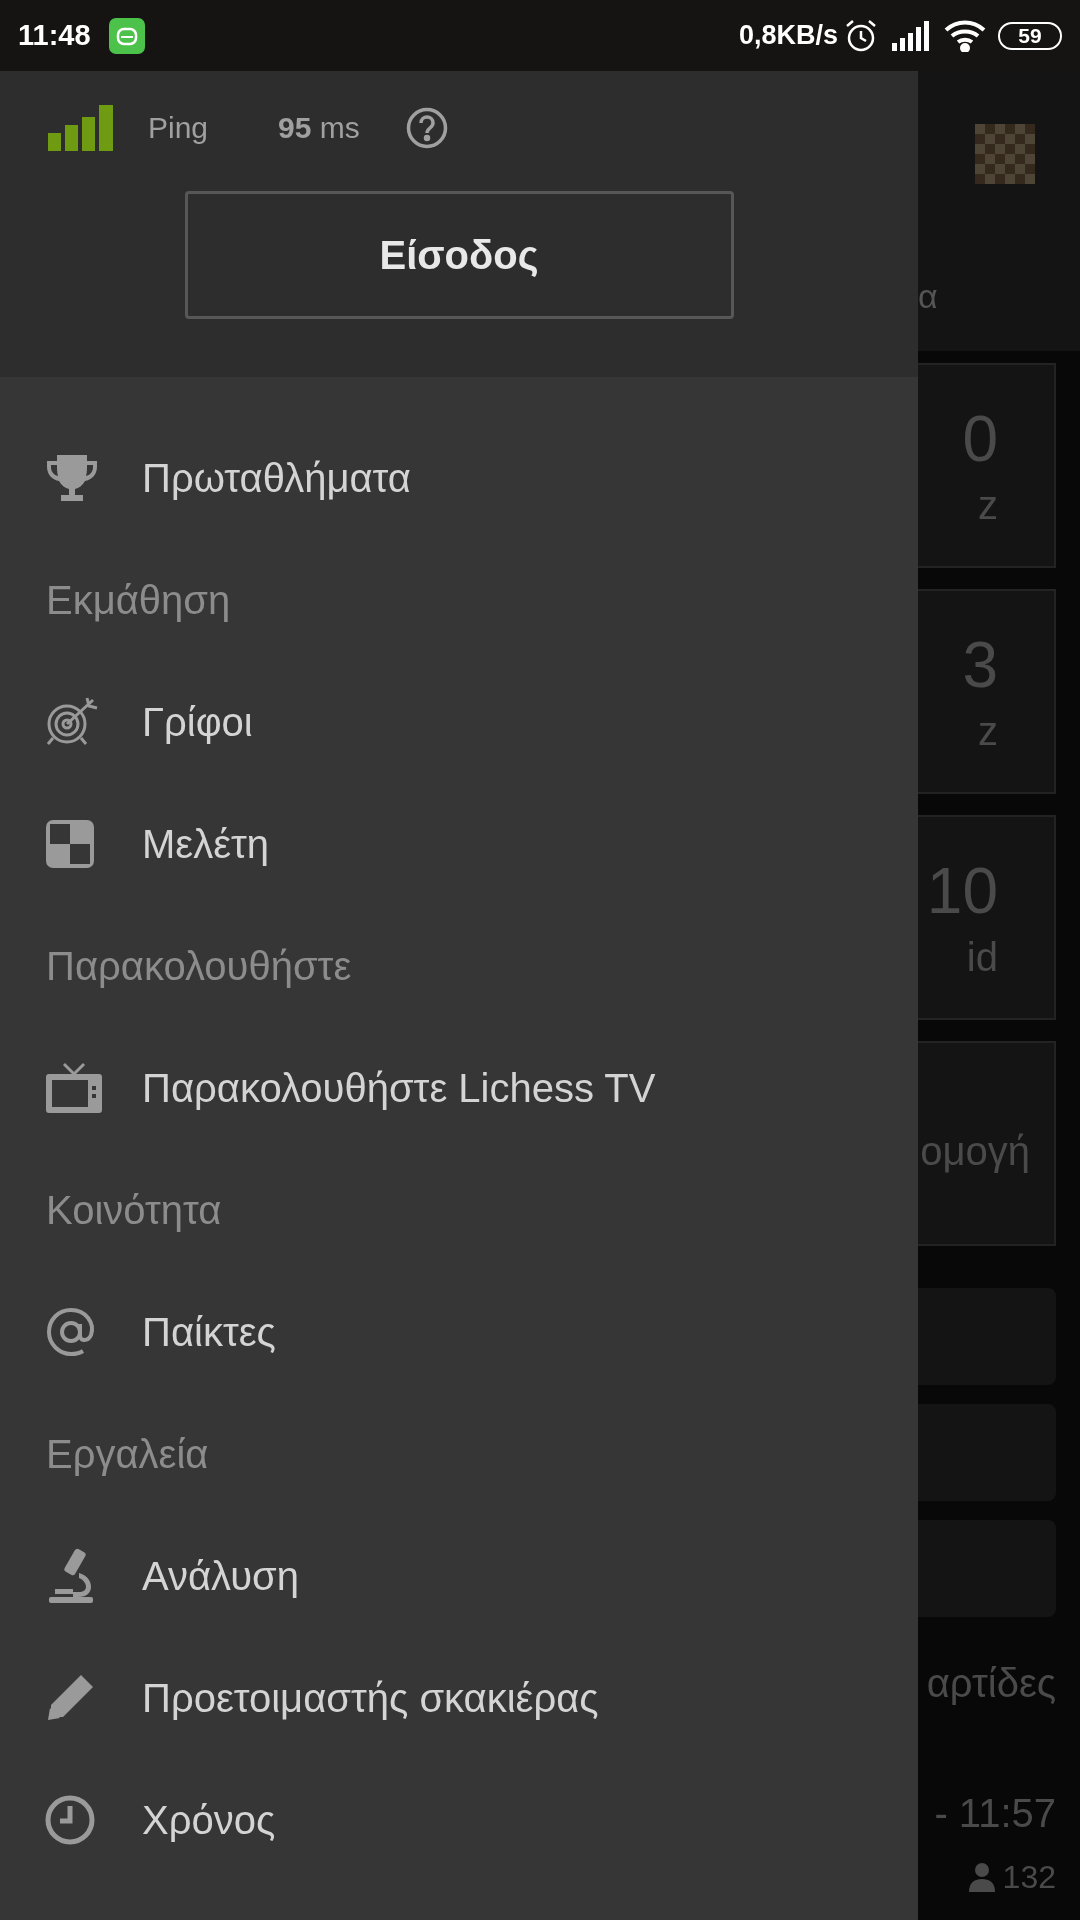 The image size is (1080, 1920). Describe the element at coordinates (70, 1698) in the screenshot. I see `pencil-icon` at that location.